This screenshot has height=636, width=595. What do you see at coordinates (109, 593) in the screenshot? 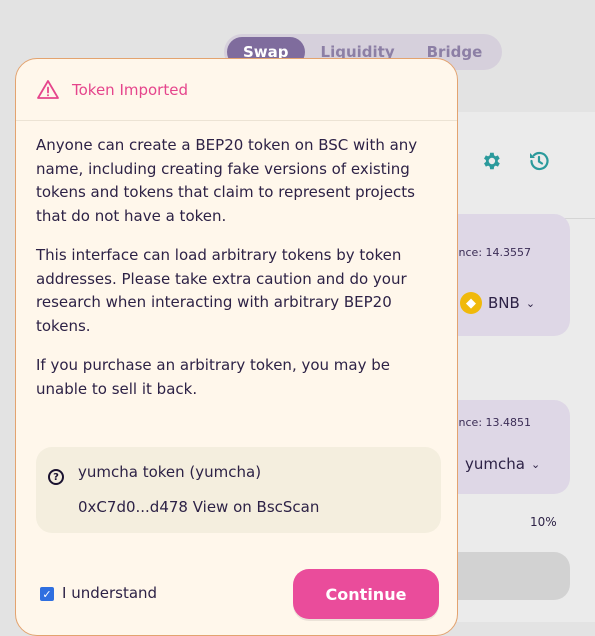
I see `understand-label: I understand` at bounding box center [109, 593].